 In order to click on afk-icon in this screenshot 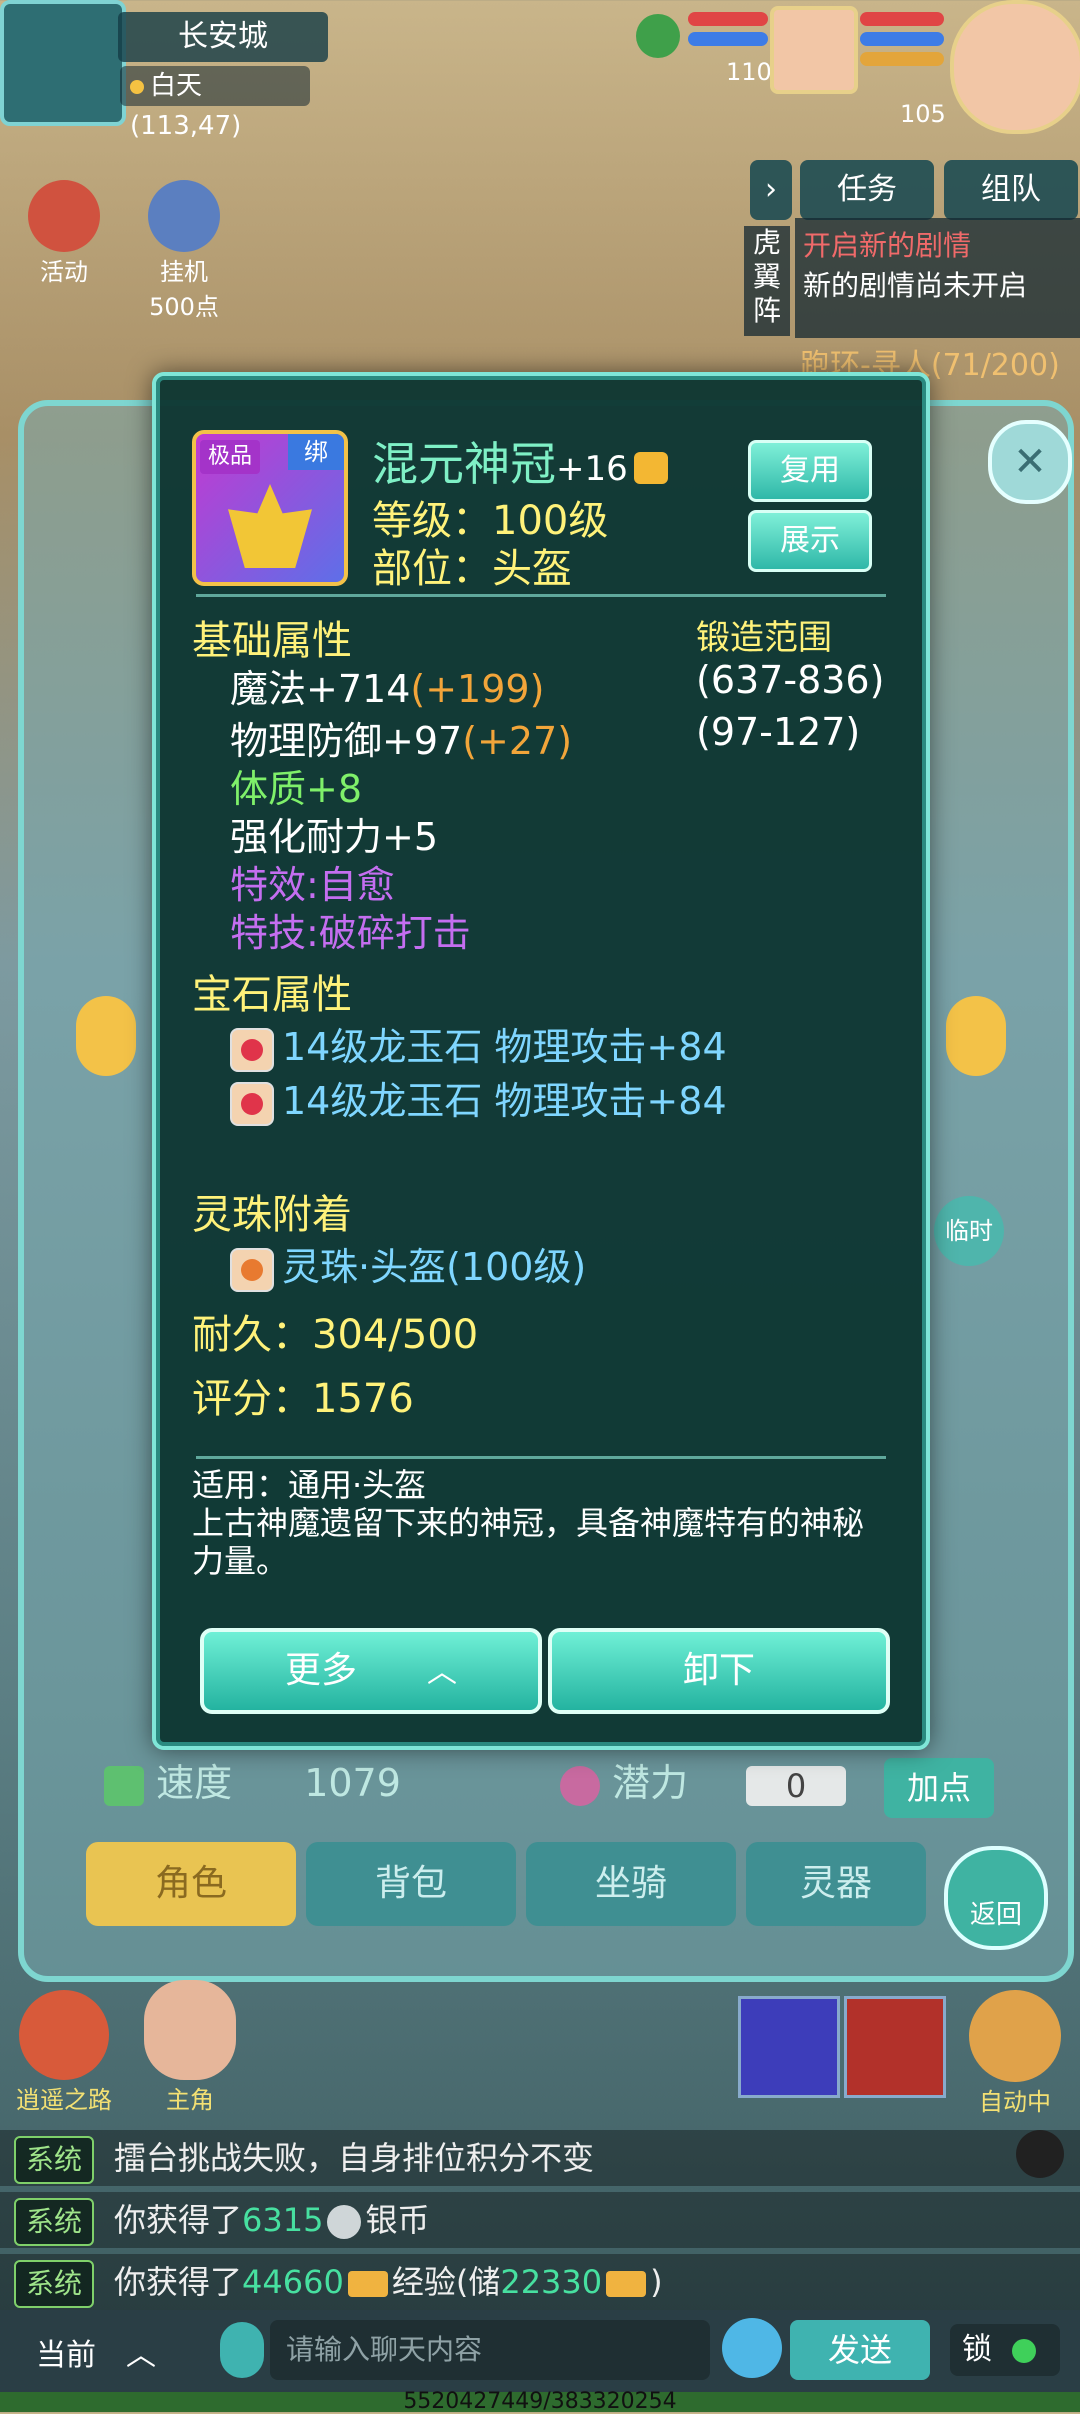, I will do `click(184, 216)`.